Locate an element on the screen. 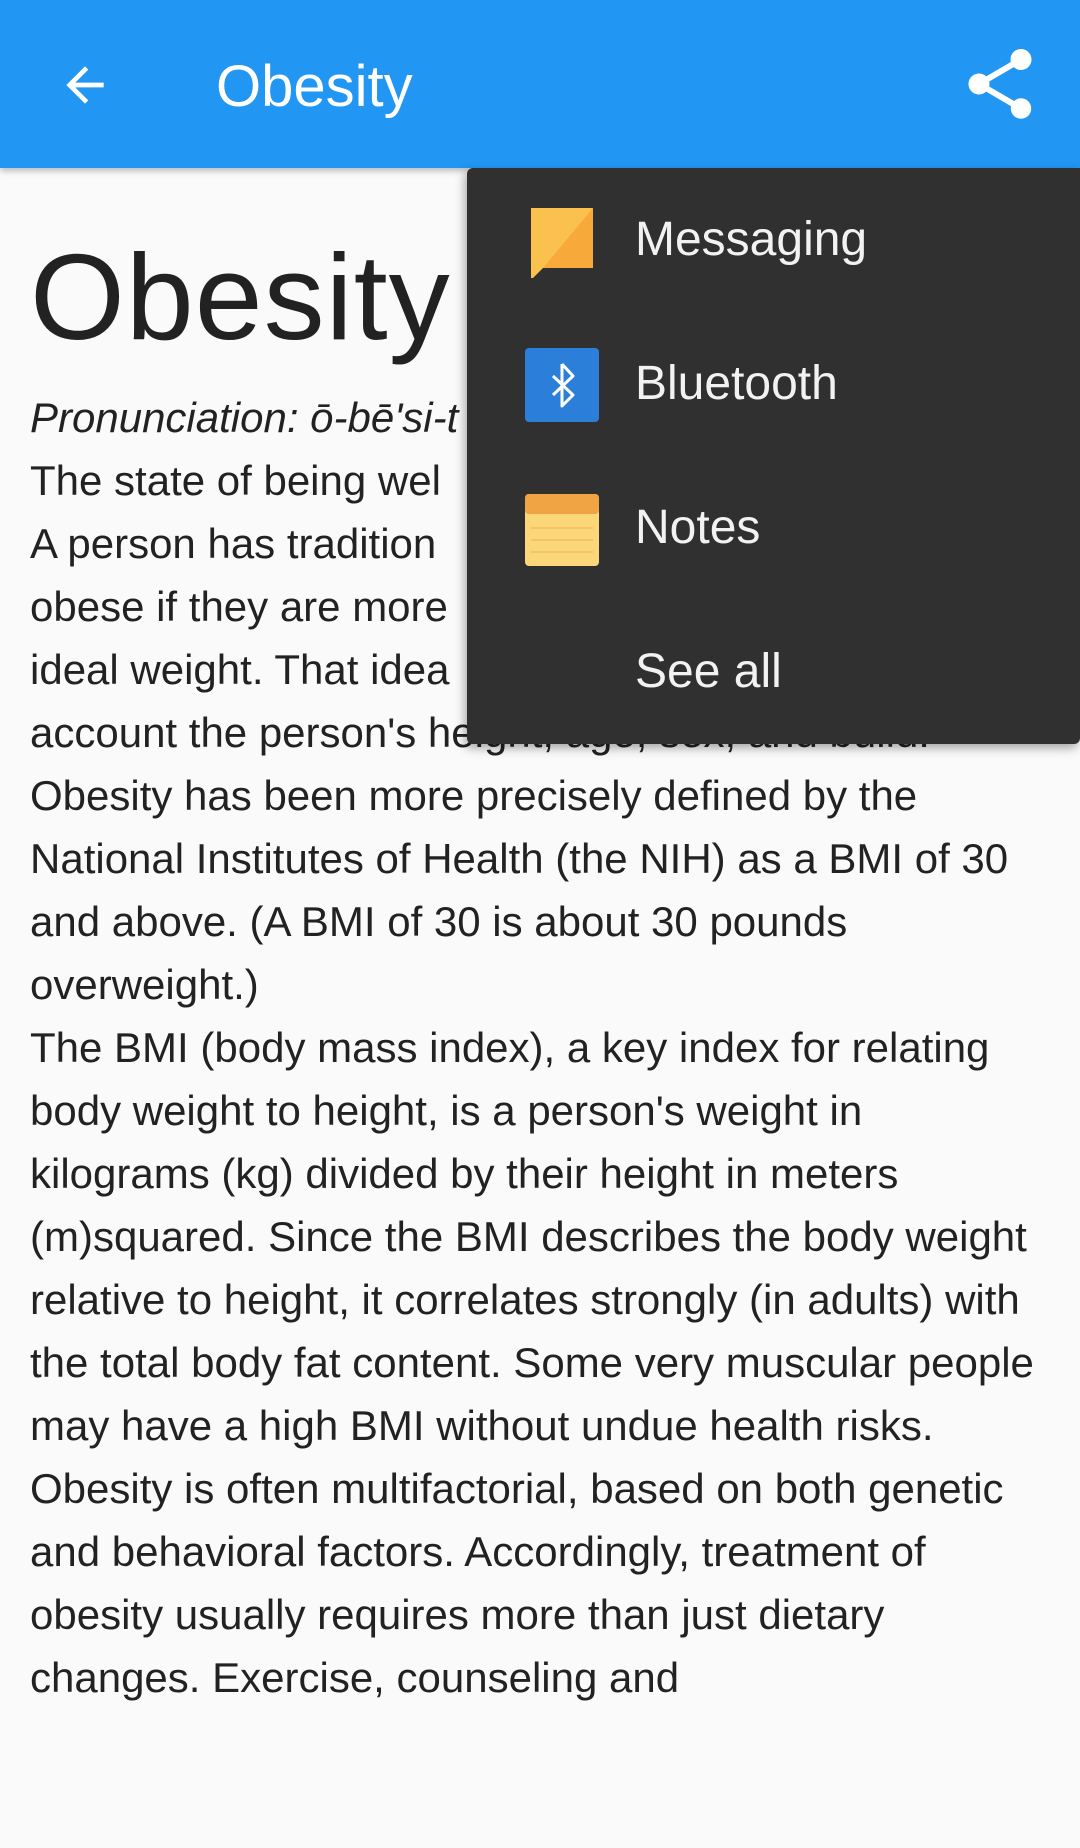 The image size is (1080, 1848). arrow-left-icon is located at coordinates (85, 85).